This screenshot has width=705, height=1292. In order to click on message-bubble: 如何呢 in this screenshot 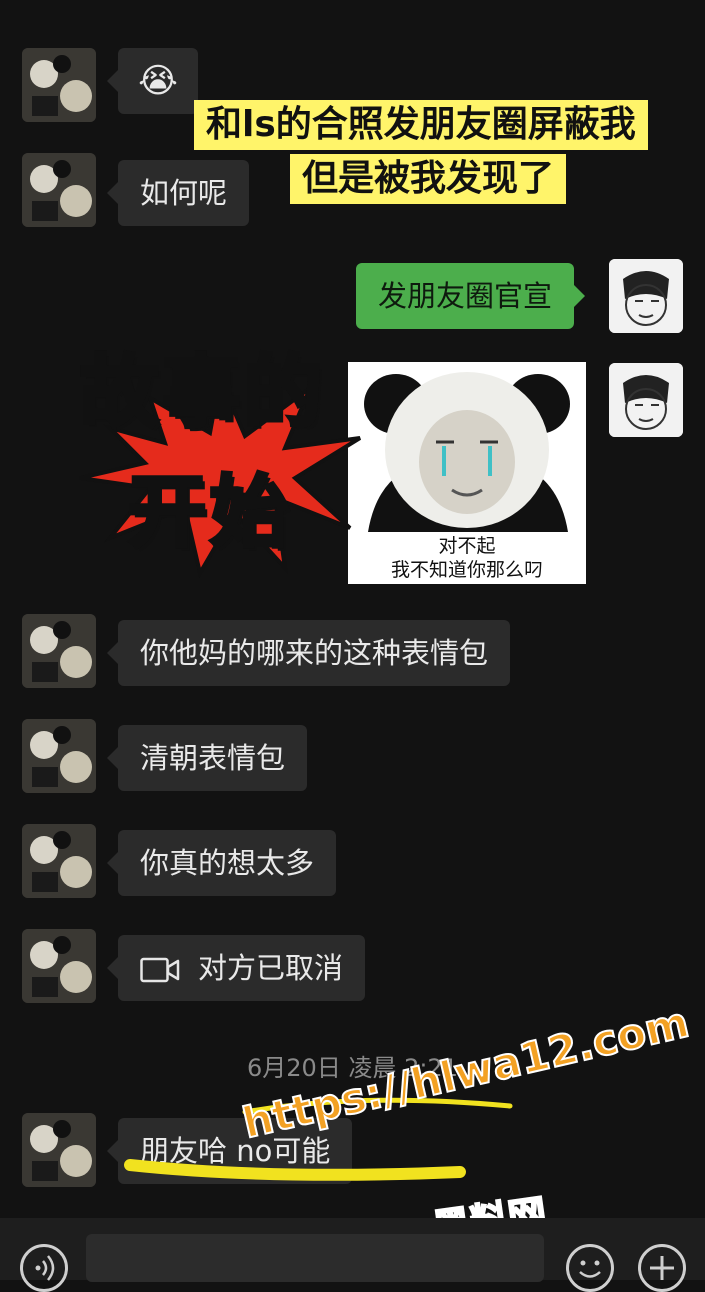, I will do `click(178, 193)`.